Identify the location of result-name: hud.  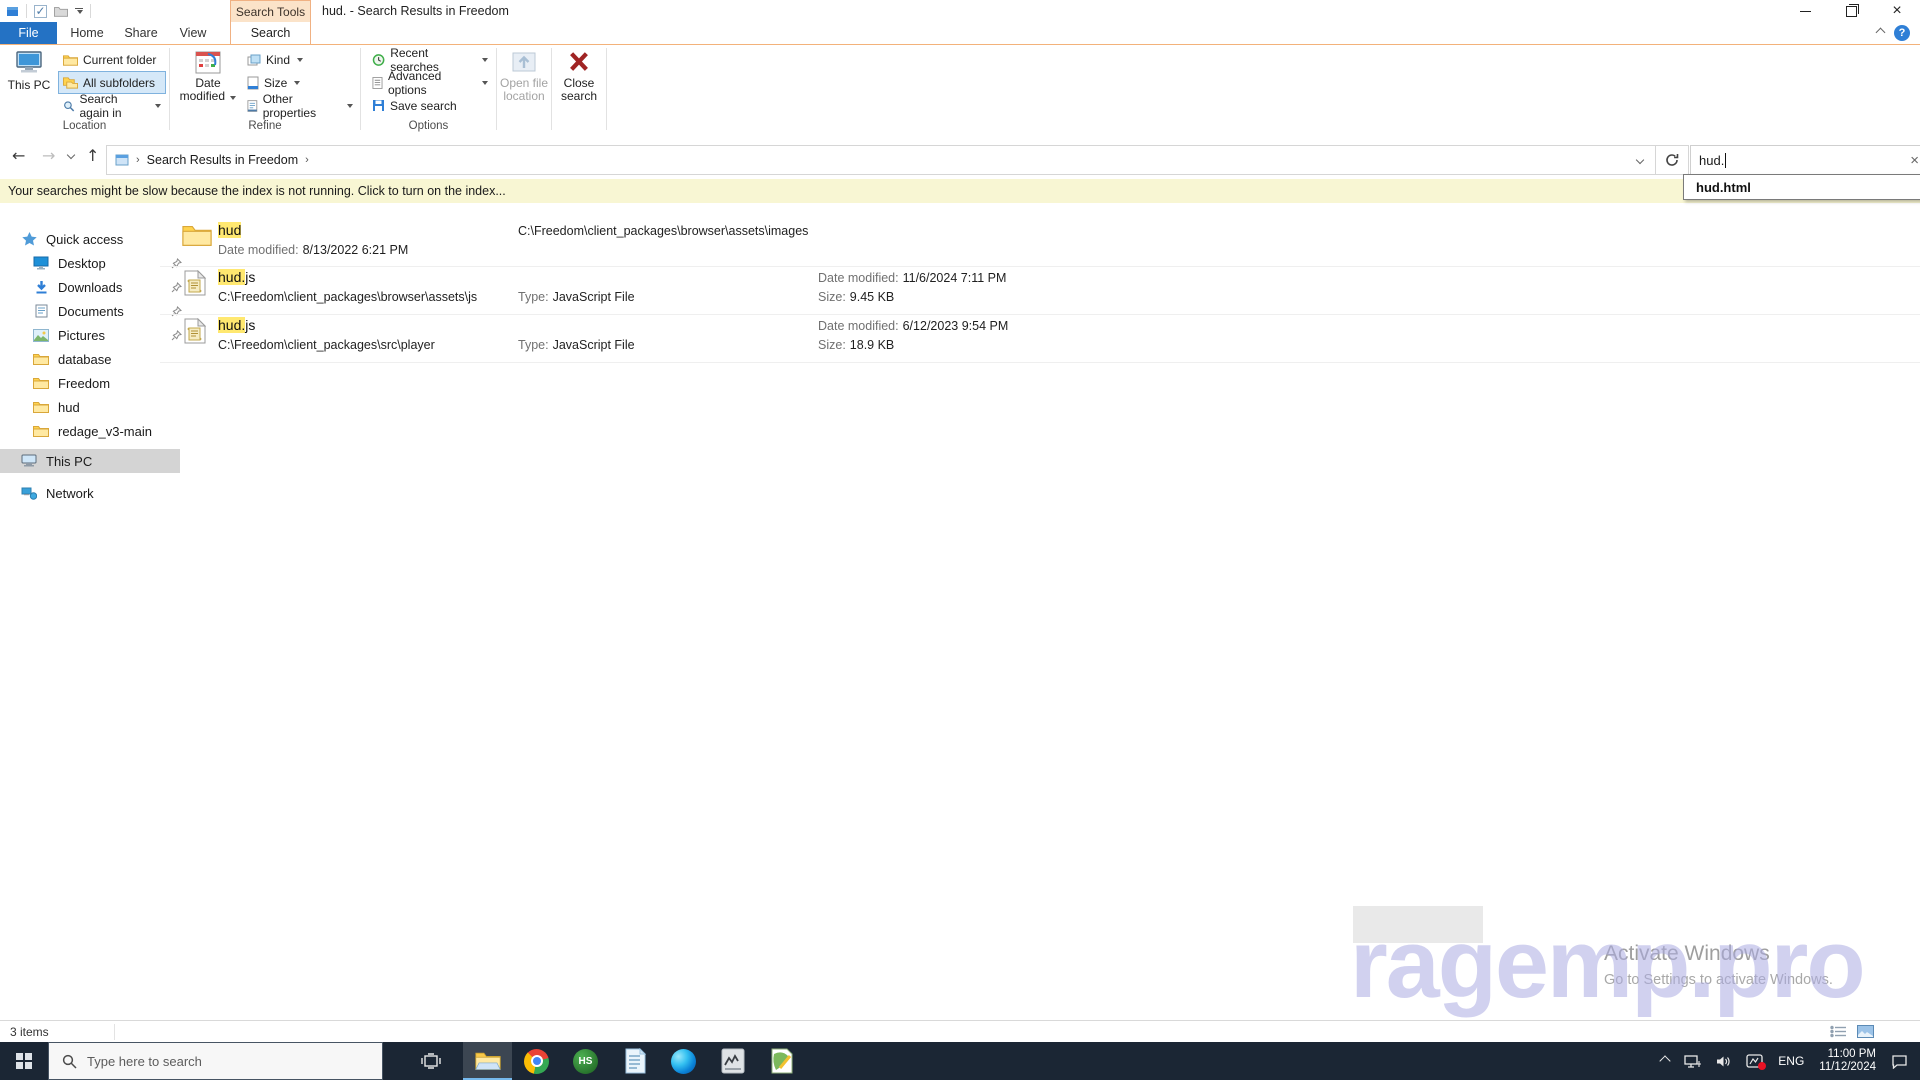
(230, 230).